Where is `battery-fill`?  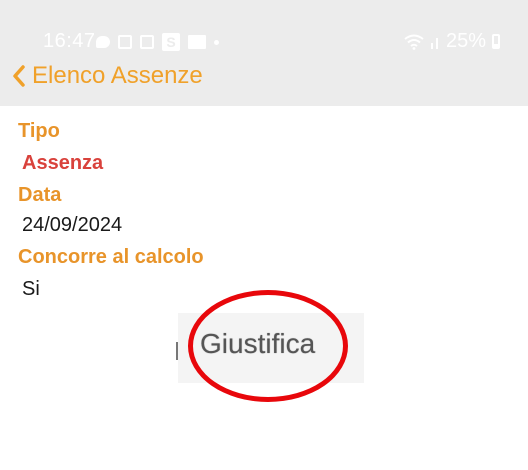 battery-fill is located at coordinates (496, 45).